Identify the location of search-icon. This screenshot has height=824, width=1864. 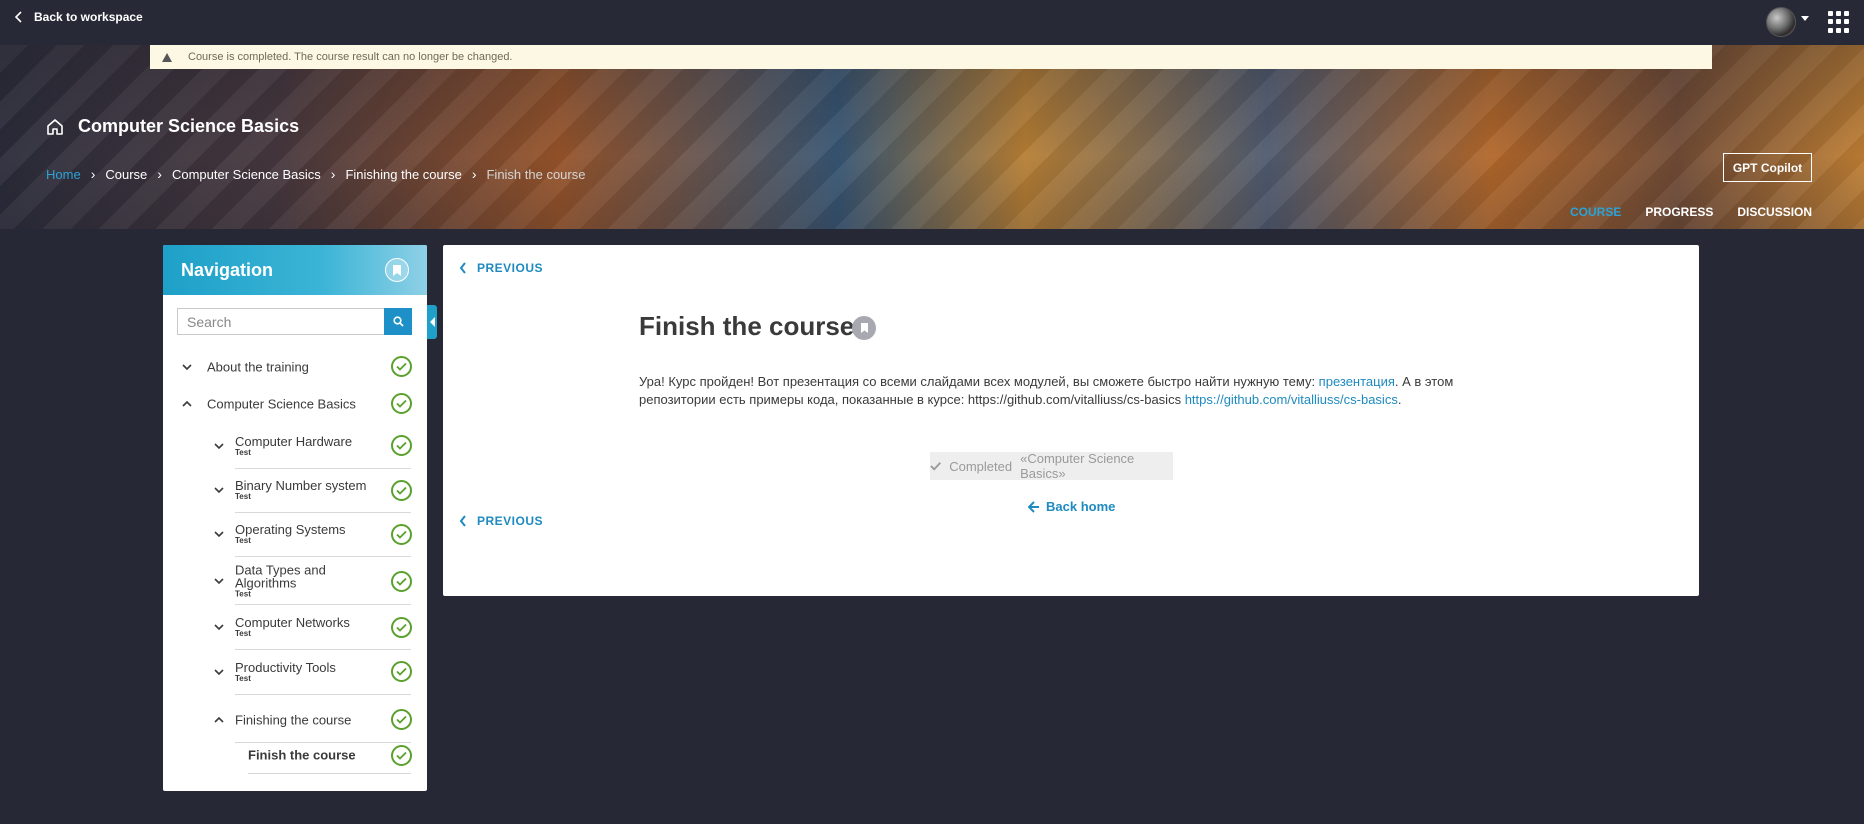
(398, 321).